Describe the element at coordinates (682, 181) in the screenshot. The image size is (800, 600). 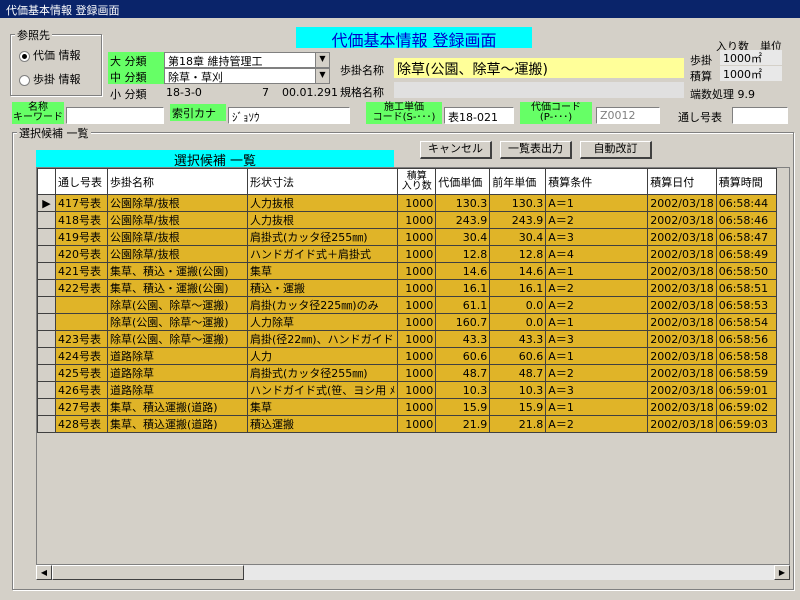
I see `col-header-date: 積算日付` at that location.